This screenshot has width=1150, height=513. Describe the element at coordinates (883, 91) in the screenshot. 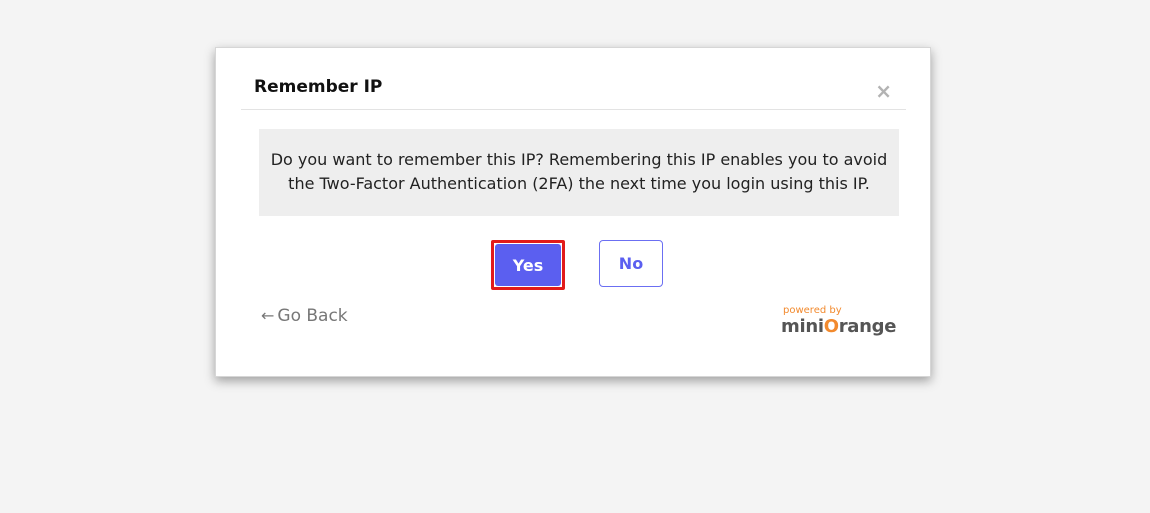

I see `close-icon: ×` at that location.